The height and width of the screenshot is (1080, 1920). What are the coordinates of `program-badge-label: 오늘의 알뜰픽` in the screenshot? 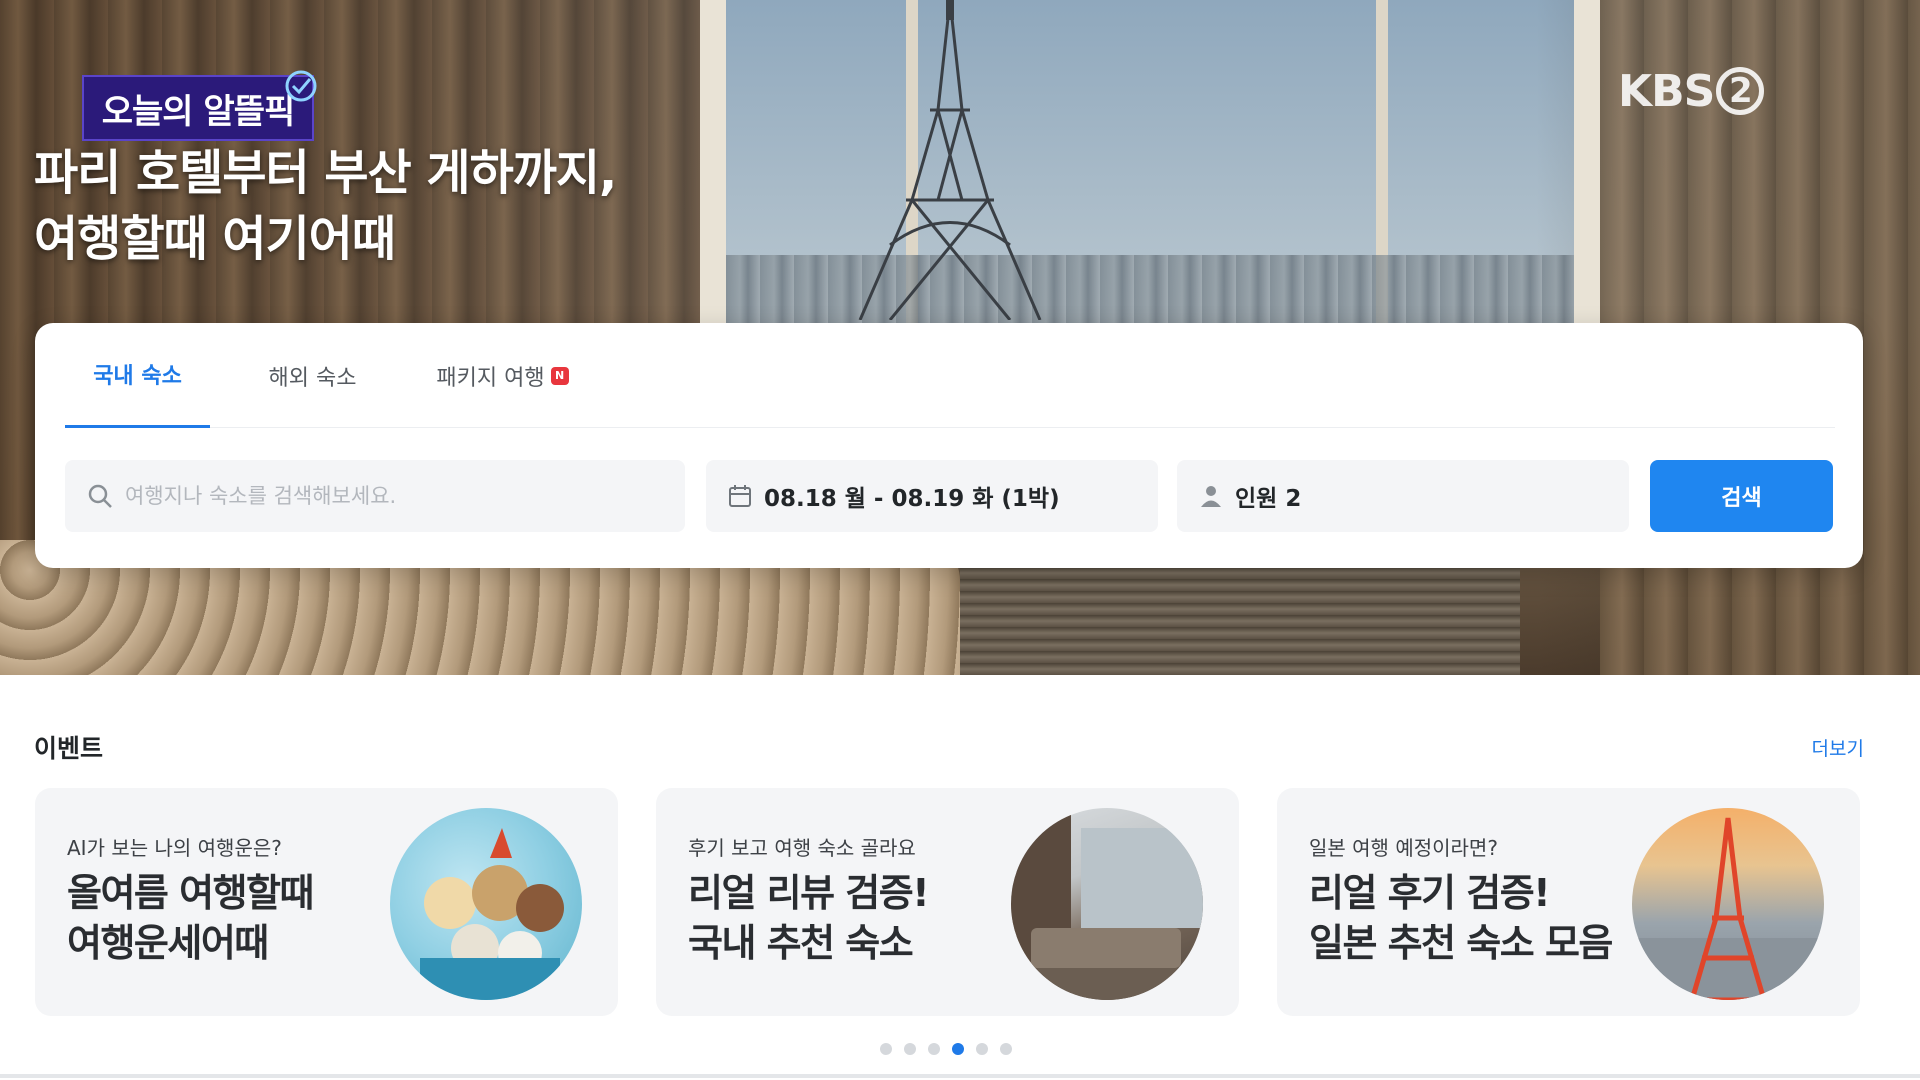 It's located at (198, 111).